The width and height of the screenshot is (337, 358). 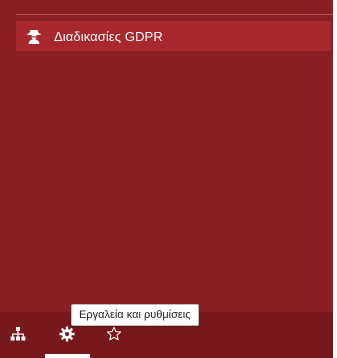 I want to click on active-tab-indicator, so click(x=67, y=356).